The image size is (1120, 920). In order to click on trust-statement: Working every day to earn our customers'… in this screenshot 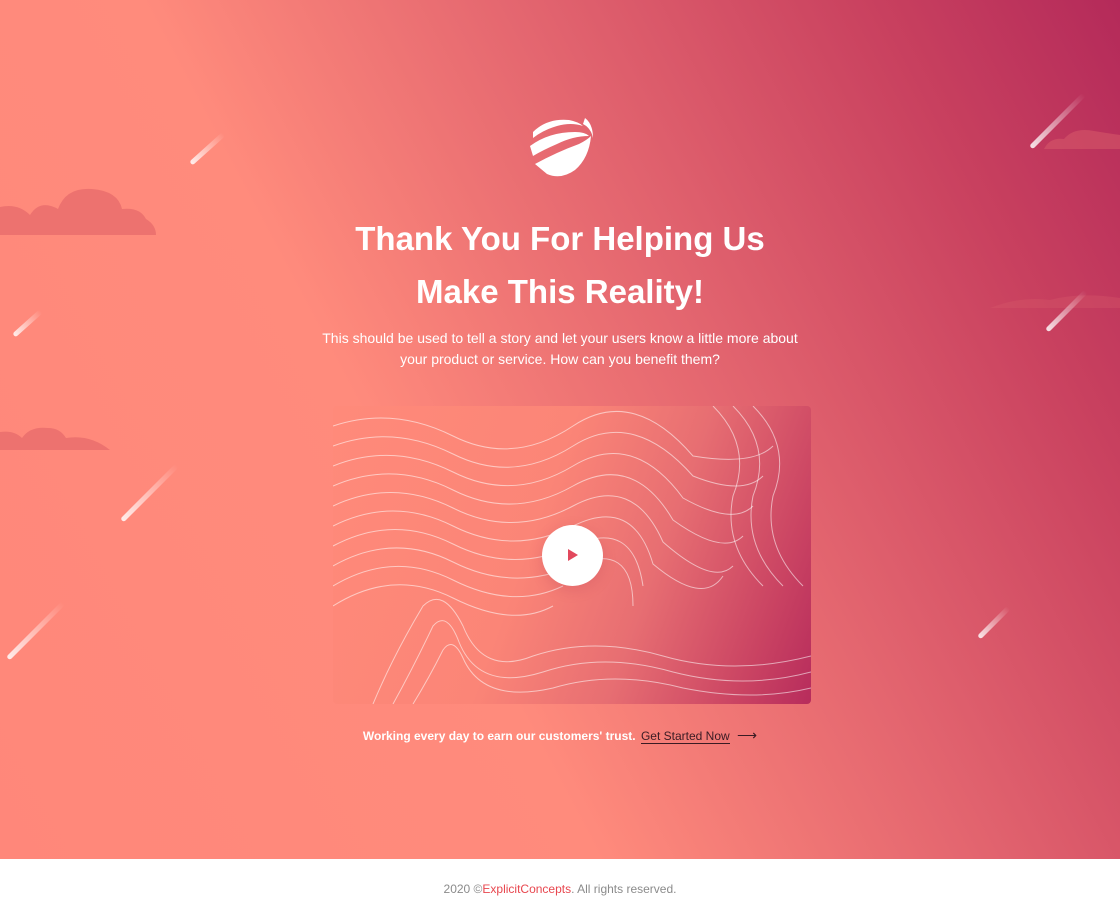, I will do `click(560, 735)`.